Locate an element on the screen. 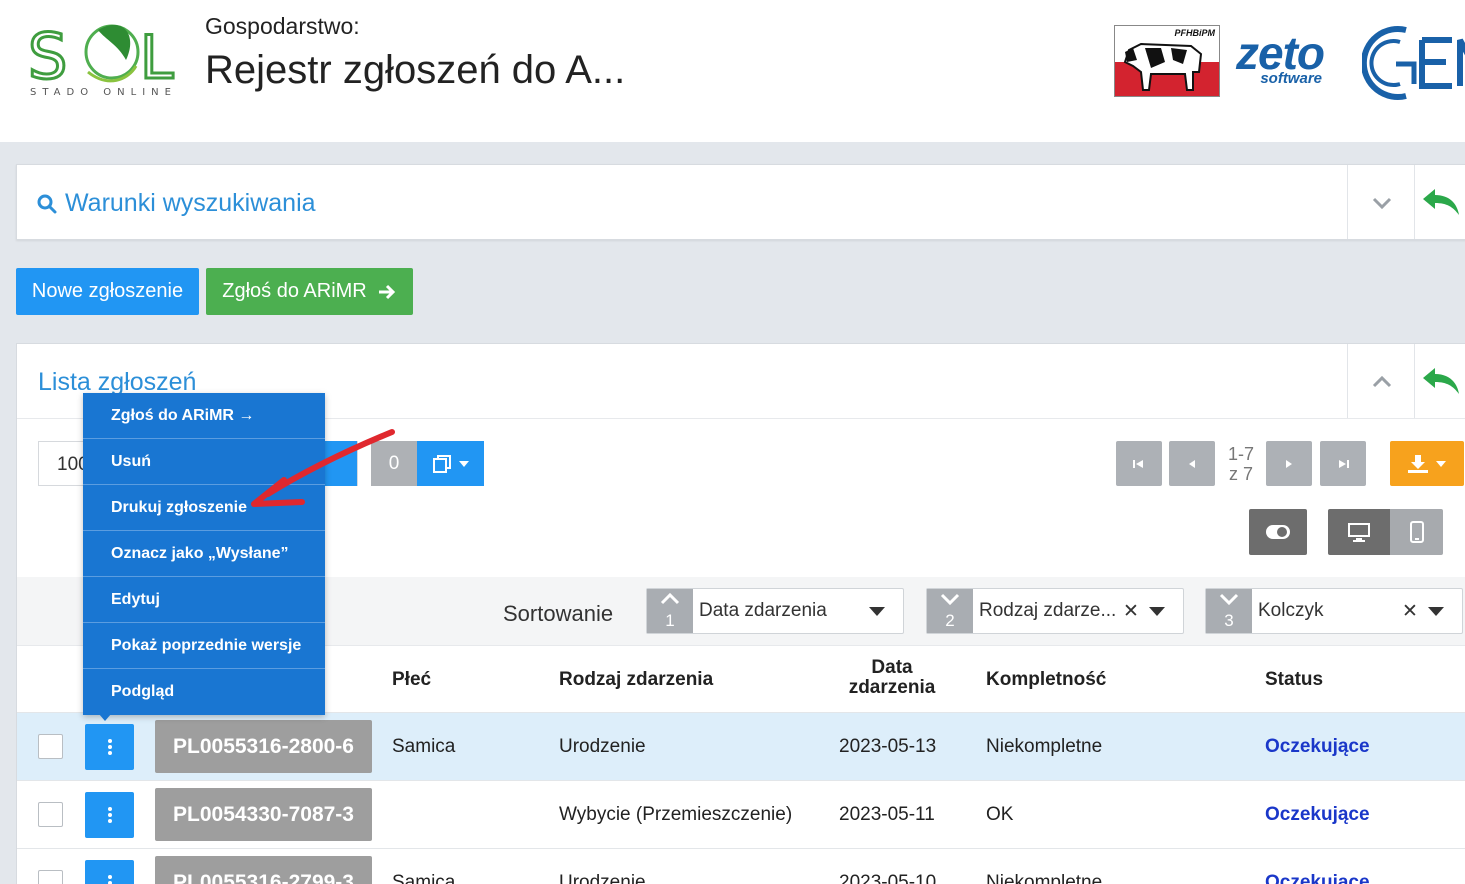 The height and width of the screenshot is (884, 1465). column-header-event-date: Data zdarzenia is located at coordinates (892, 678).